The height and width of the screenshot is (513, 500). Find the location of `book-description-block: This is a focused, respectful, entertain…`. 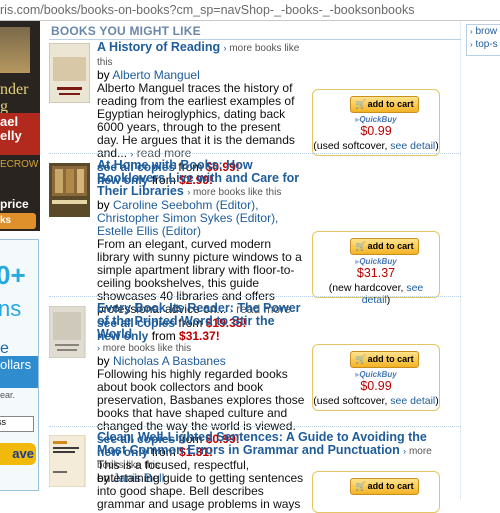

book-description-block: This is a focused, respectful, entertain… is located at coordinates (201, 485).